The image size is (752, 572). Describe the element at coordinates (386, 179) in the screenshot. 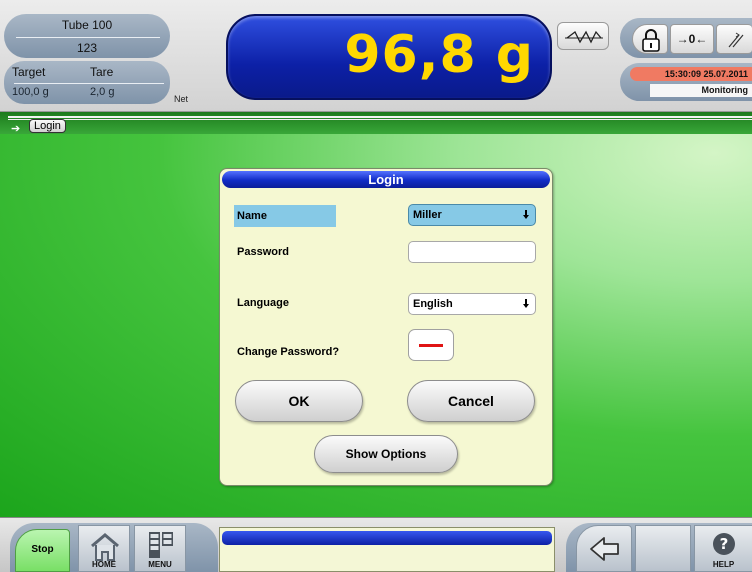

I see `dialog-title: Login` at that location.